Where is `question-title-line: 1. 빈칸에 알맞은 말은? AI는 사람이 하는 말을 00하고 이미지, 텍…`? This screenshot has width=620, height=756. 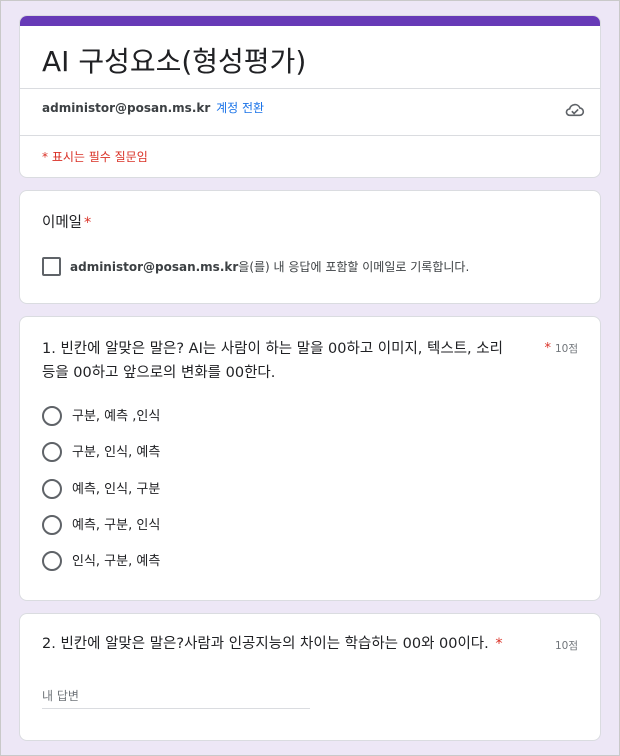 question-title-line: 1. 빈칸에 알맞은 말은? AI는 사람이 하는 말을 00하고 이미지, 텍… is located at coordinates (272, 349).